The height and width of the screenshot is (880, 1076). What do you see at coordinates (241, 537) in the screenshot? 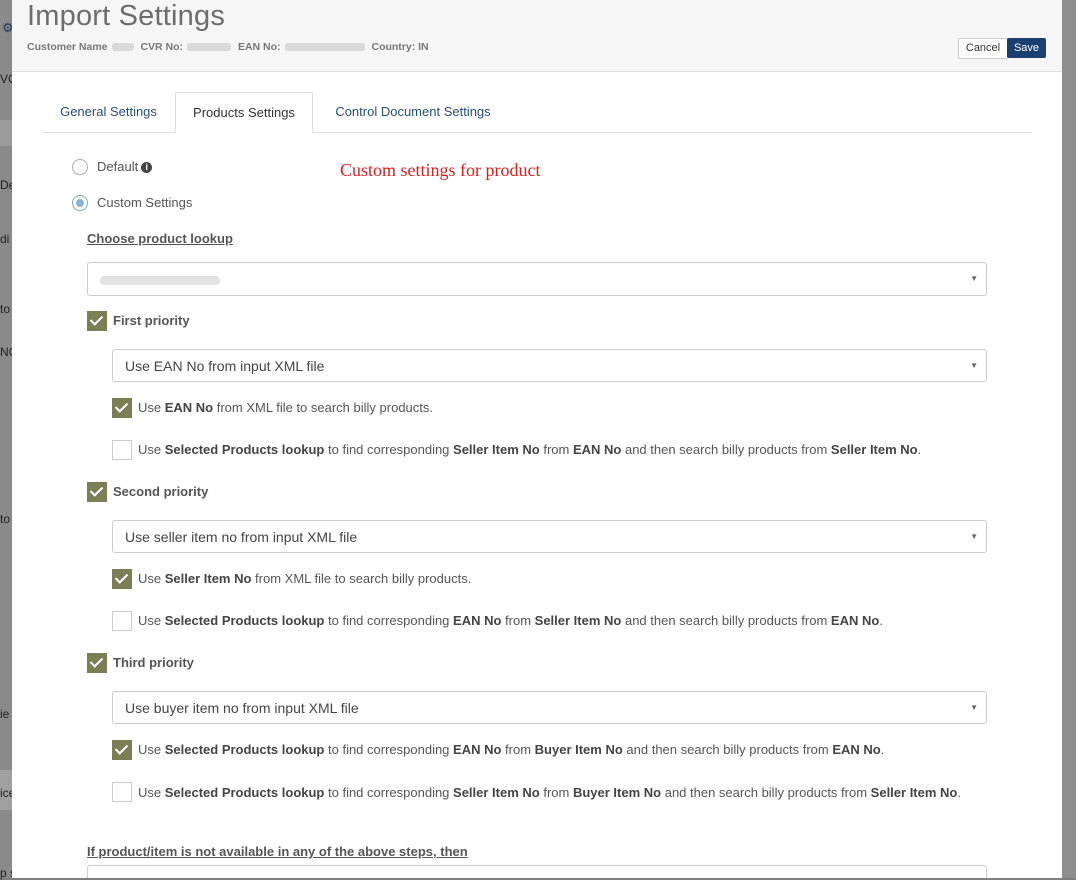
I see `select-value: Use seller item no from input XML file` at bounding box center [241, 537].